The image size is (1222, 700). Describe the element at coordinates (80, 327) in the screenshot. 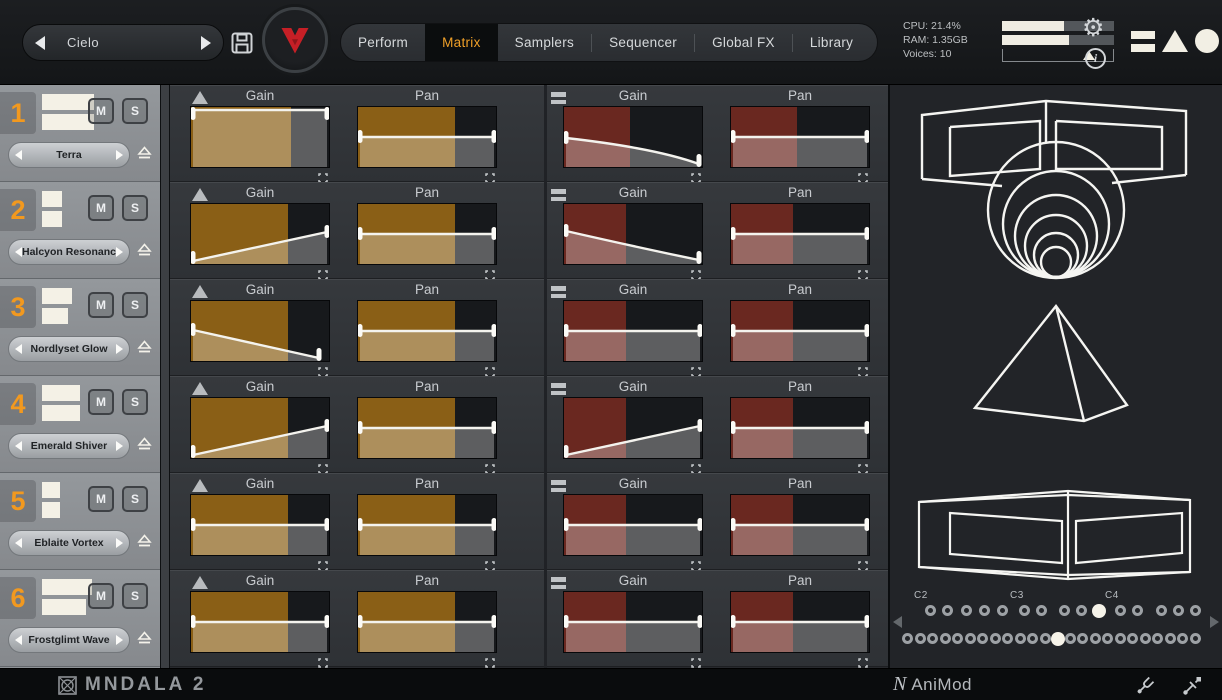

I see `sampler-slot-3: 3 M S Nordlyset Glow` at that location.